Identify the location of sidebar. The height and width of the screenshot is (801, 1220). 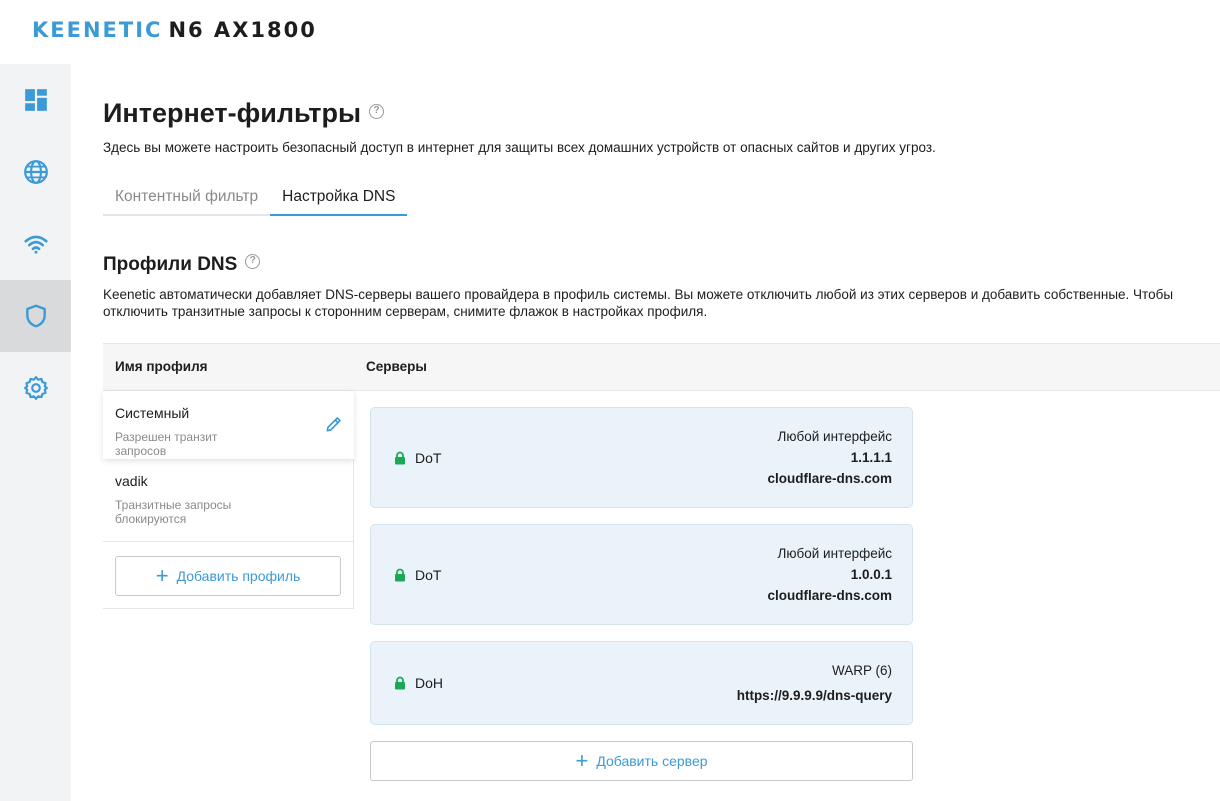
(35, 432).